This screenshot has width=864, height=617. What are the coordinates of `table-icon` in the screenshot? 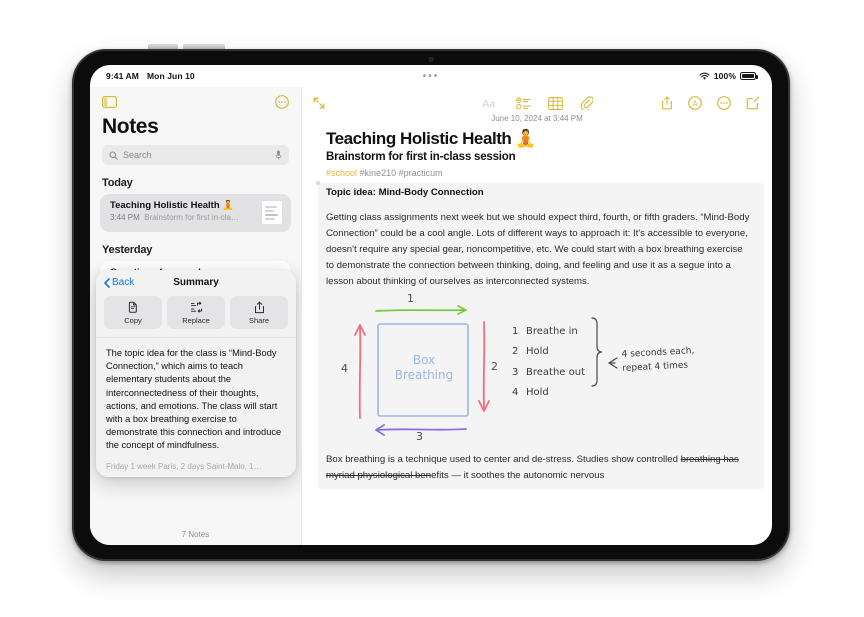 It's located at (555, 103).